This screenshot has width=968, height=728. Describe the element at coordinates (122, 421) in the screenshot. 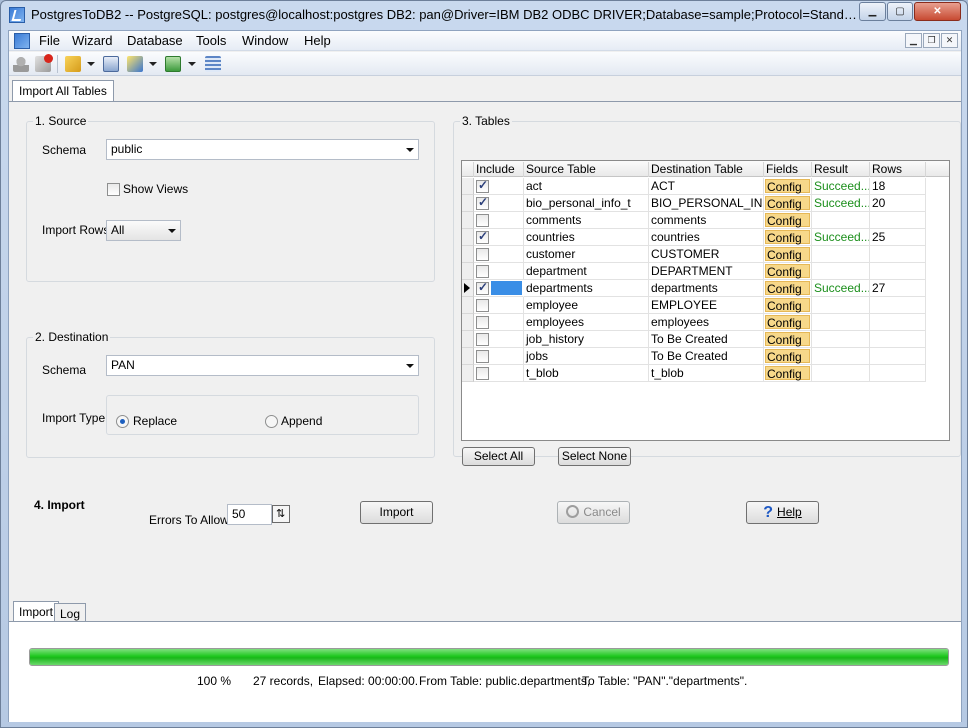

I see `replace-radio` at that location.